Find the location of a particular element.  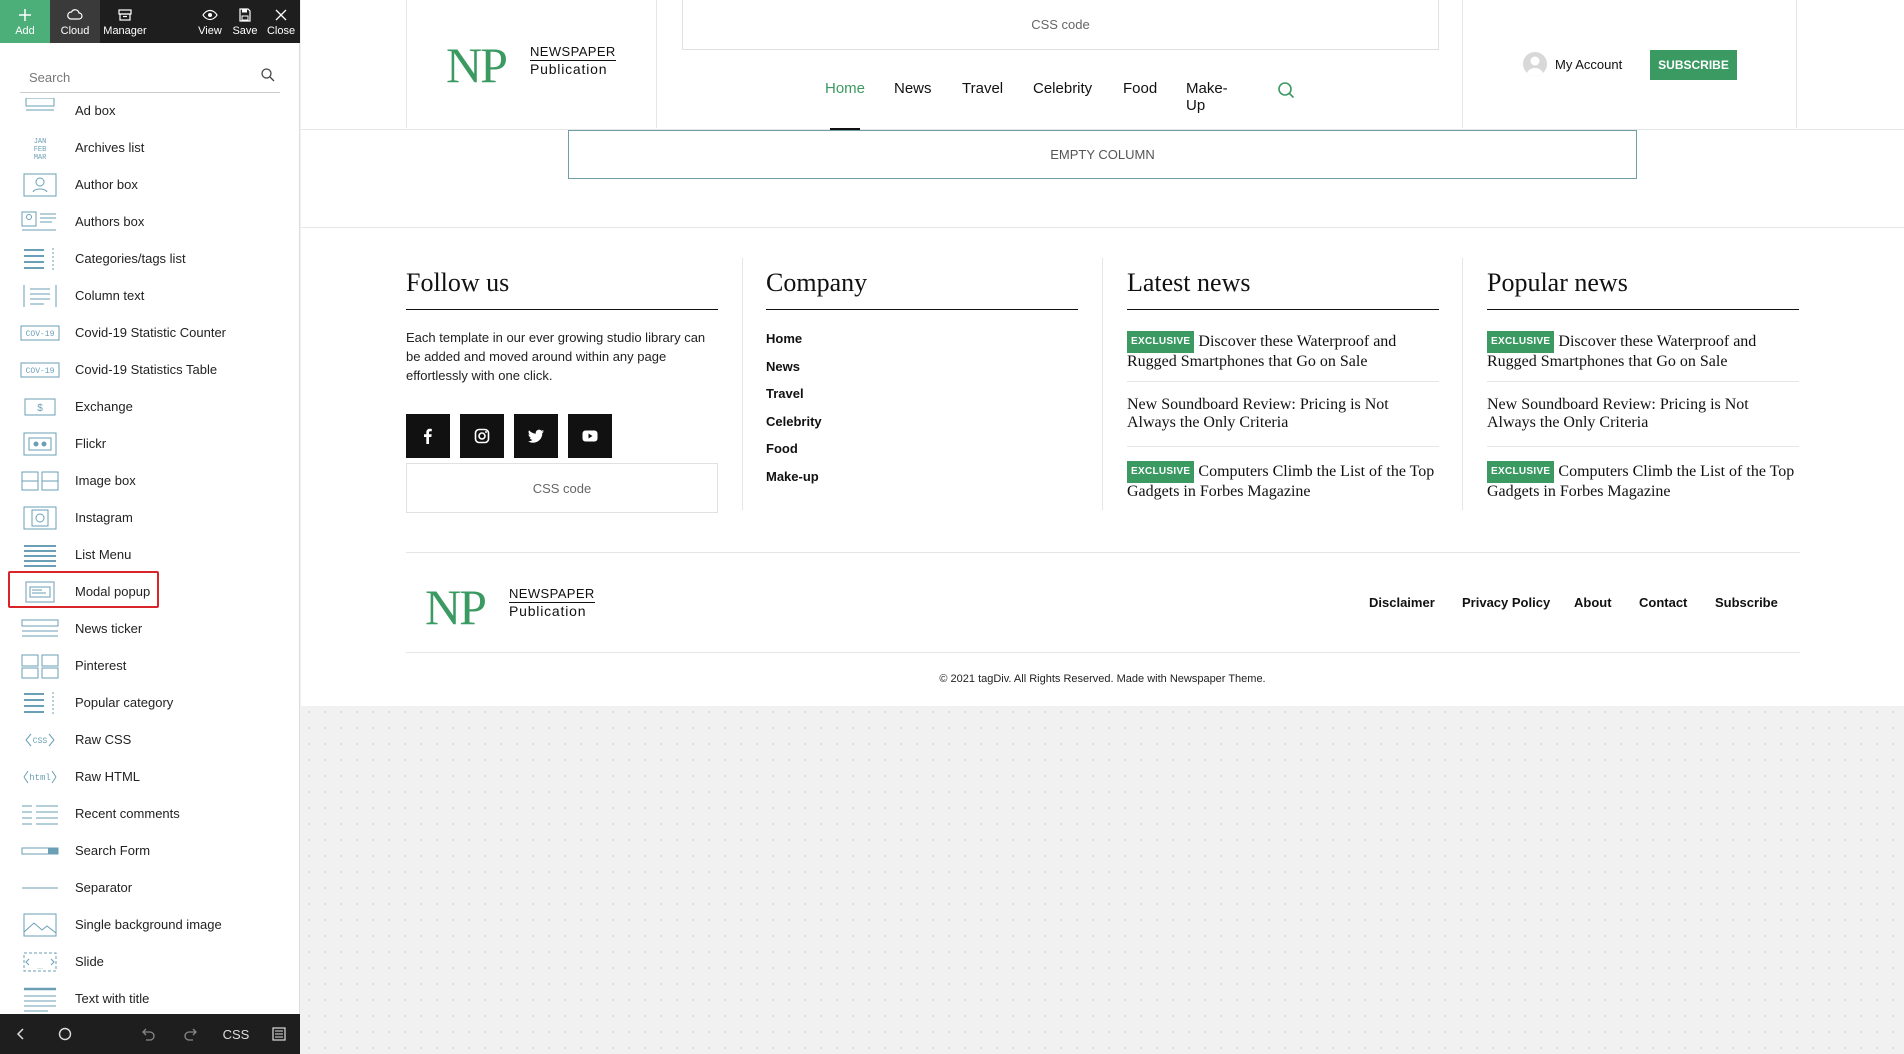

view-button: View is located at coordinates (210, 21).